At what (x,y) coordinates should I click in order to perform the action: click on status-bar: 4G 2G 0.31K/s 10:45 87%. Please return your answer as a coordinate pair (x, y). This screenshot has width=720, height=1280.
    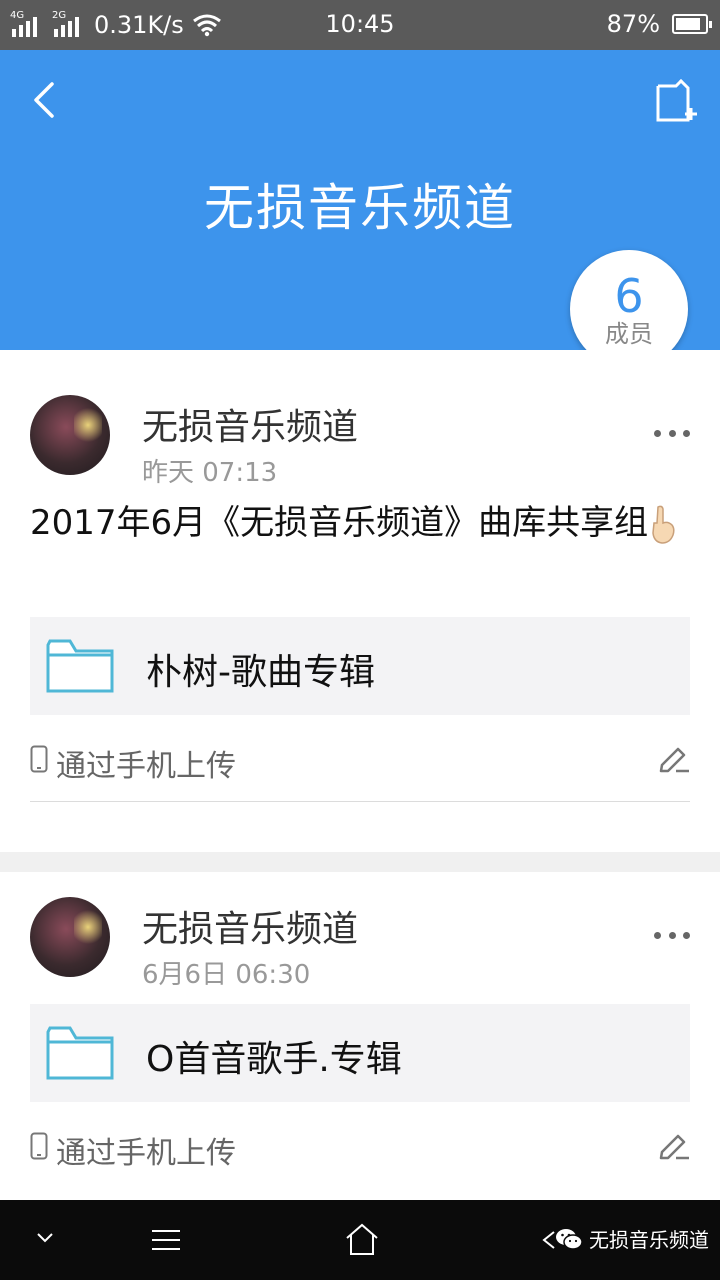
    Looking at the image, I should click on (360, 25).